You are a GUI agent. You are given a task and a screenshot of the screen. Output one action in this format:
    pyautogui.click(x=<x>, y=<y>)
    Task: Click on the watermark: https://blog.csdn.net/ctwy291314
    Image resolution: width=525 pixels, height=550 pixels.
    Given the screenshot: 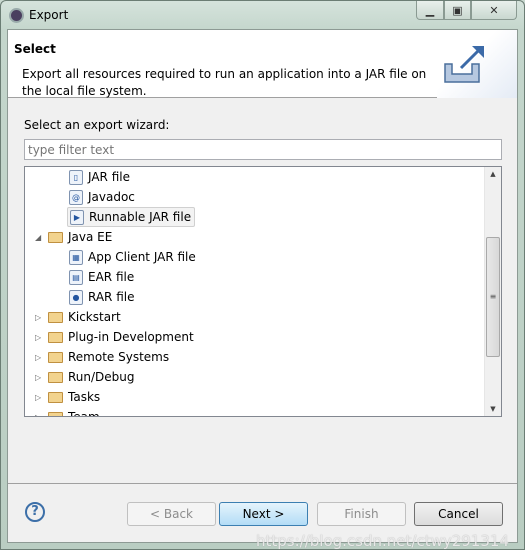 What is the action you would take?
    pyautogui.click(x=382, y=541)
    